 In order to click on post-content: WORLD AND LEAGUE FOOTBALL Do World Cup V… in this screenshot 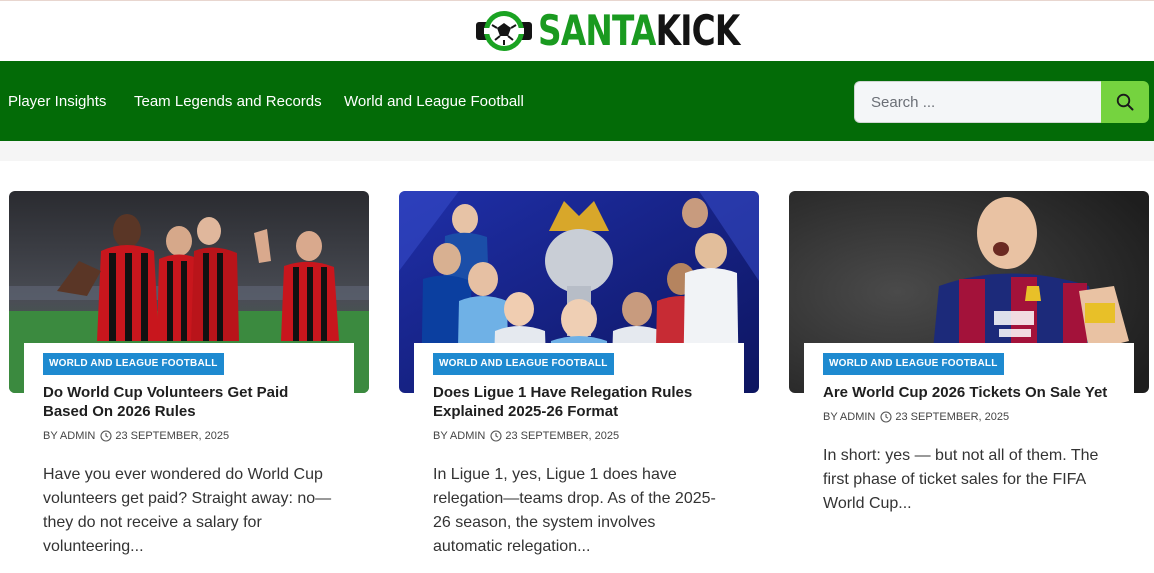, I will do `click(189, 451)`.